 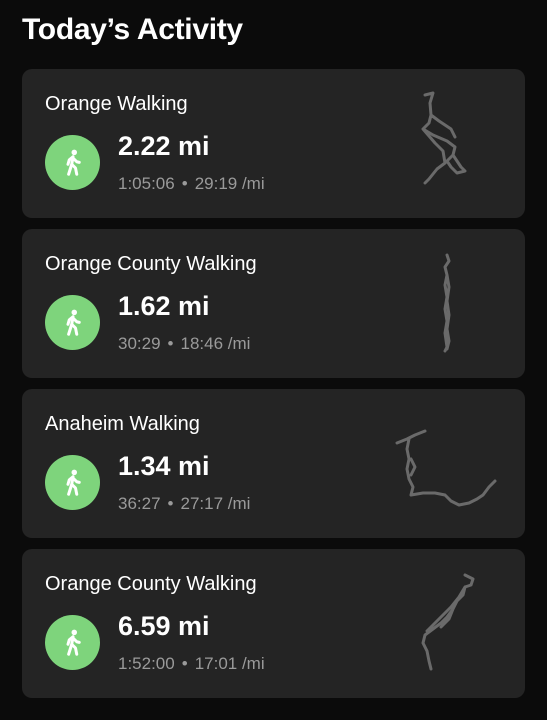 I want to click on activity-title: Orange Walking, so click(x=116, y=104).